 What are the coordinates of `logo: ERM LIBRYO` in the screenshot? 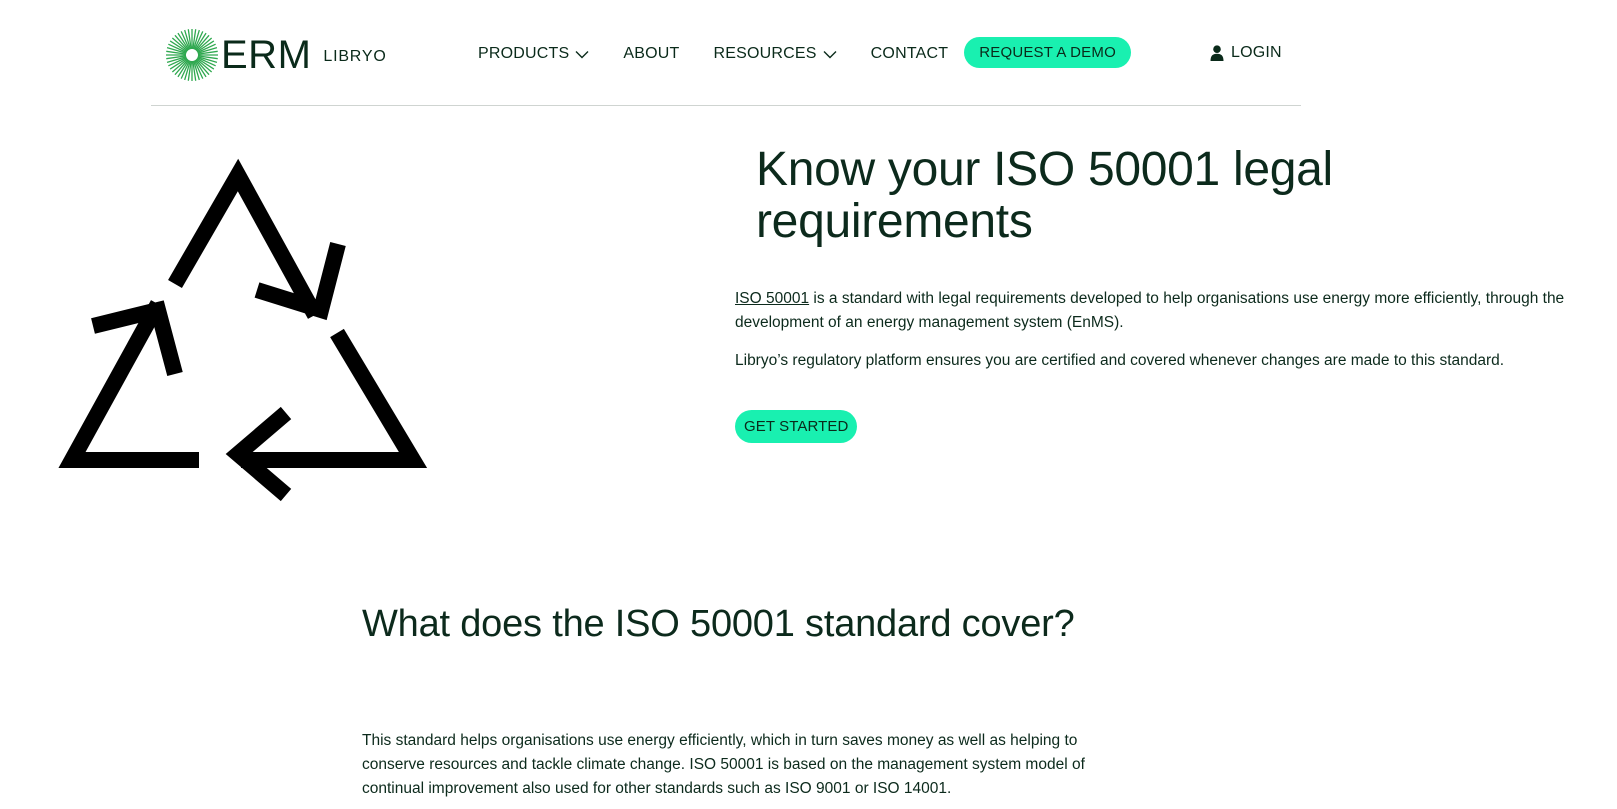 It's located at (276, 55).